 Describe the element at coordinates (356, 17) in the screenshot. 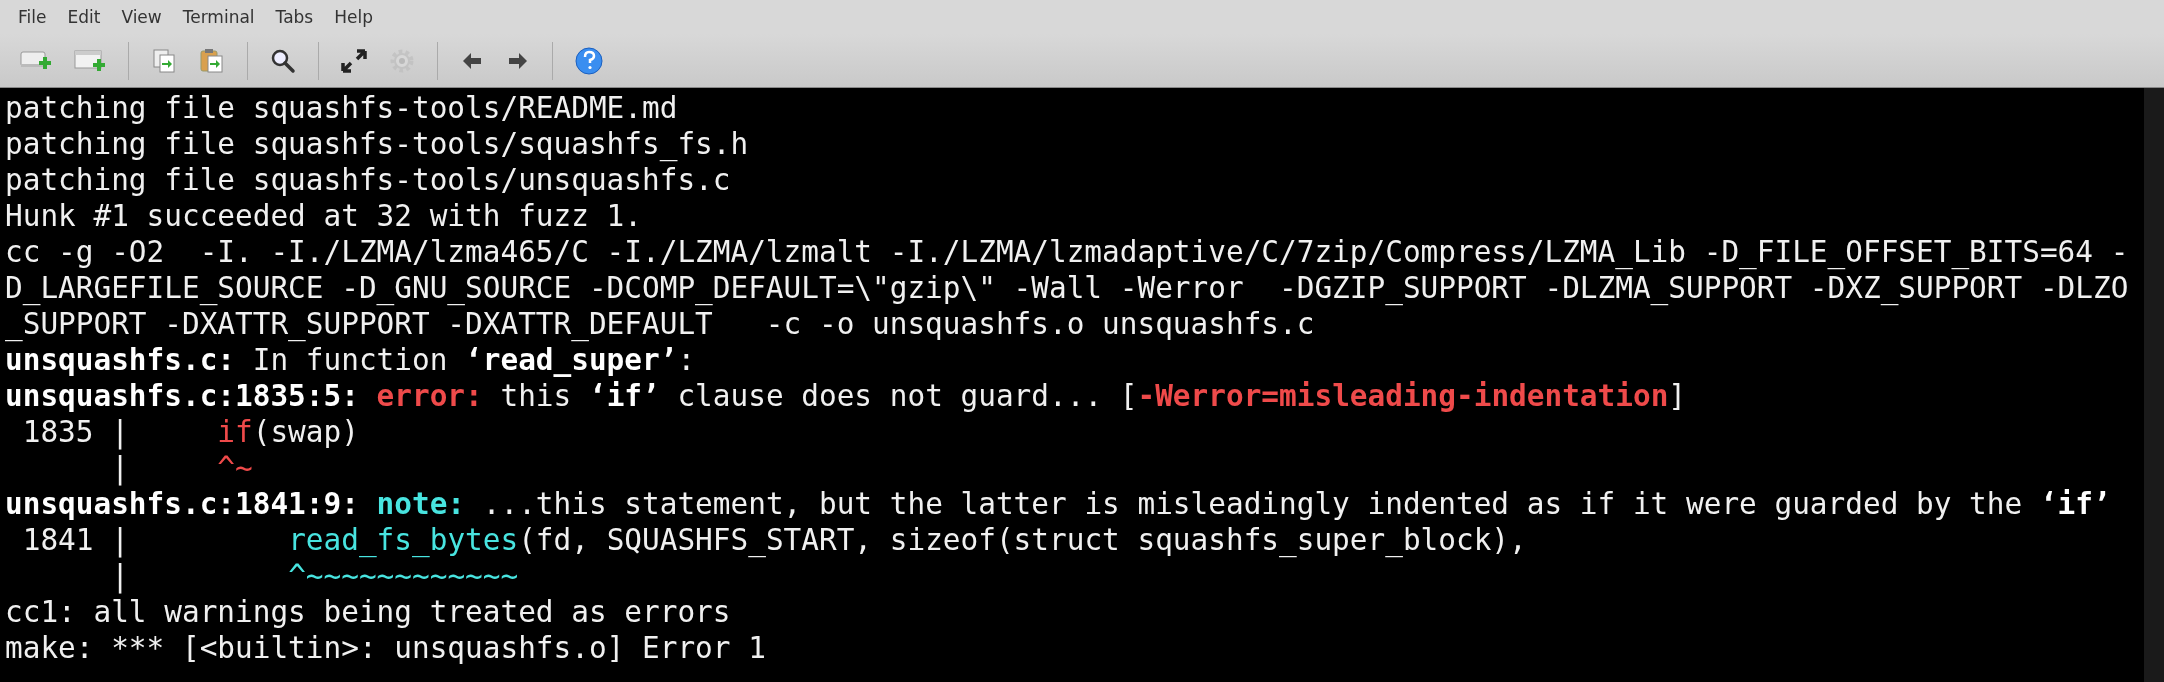

I see `menu-item: Help` at that location.